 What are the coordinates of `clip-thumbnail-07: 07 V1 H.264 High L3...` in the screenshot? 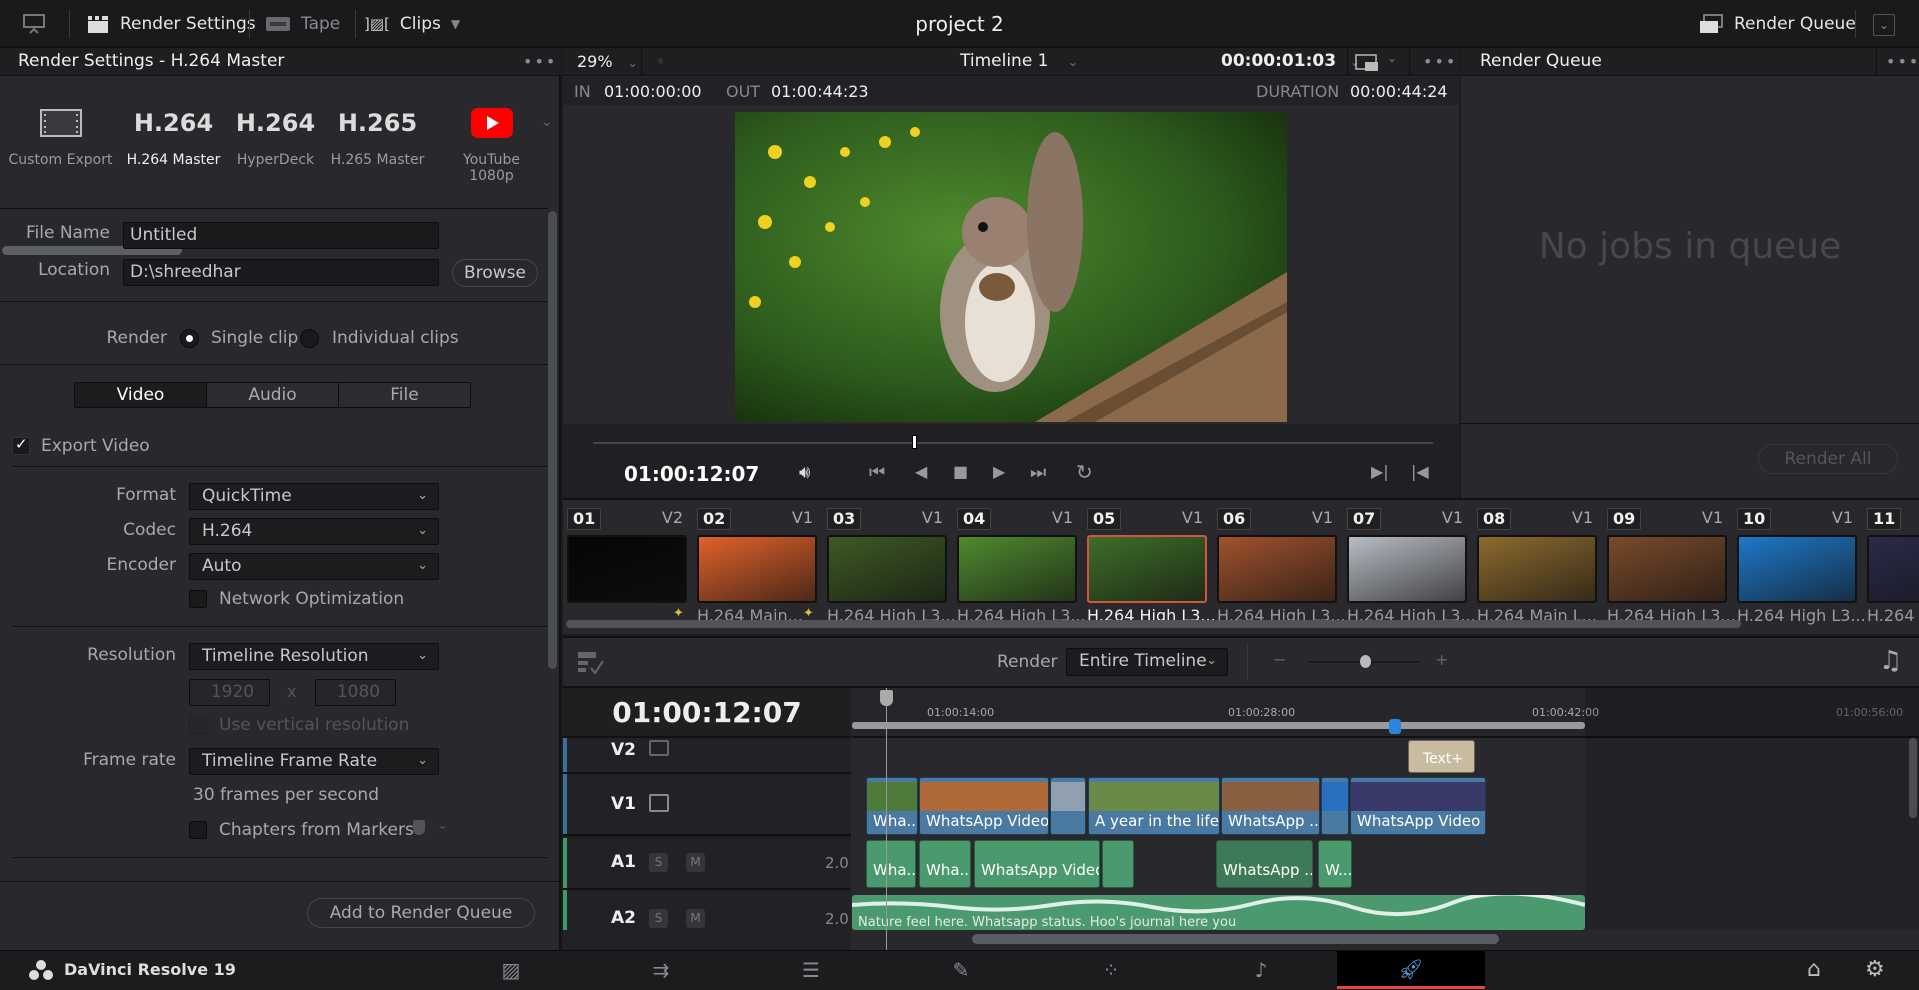 It's located at (1409, 564).